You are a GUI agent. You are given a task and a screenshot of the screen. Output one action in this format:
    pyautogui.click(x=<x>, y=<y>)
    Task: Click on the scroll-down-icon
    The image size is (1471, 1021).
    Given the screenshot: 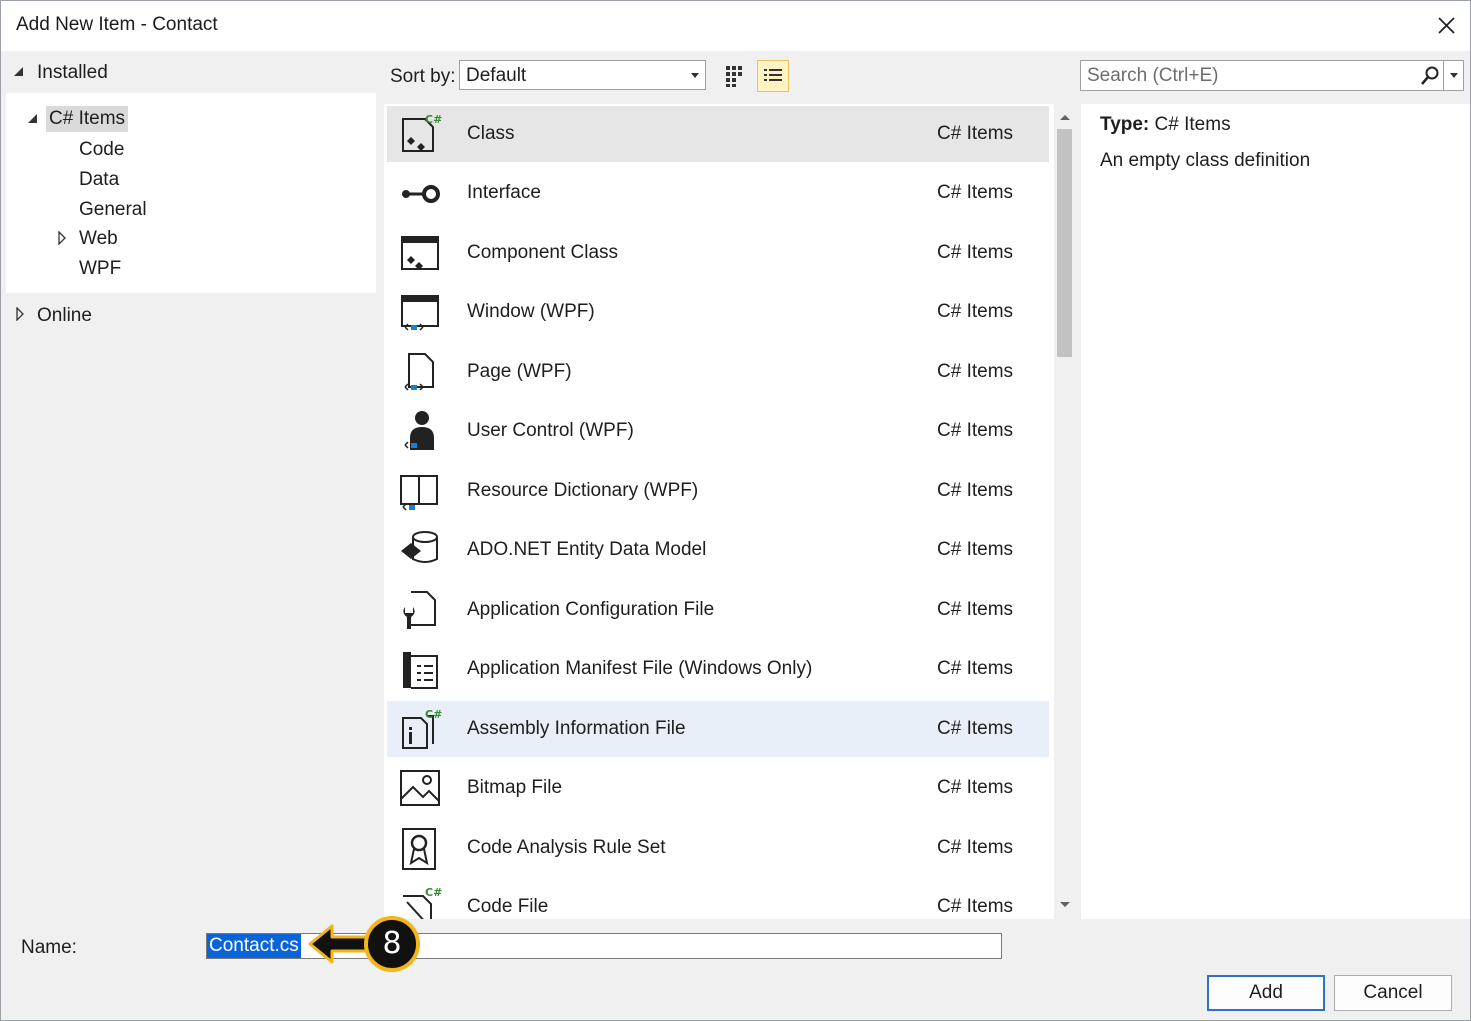 What is the action you would take?
    pyautogui.click(x=1065, y=905)
    